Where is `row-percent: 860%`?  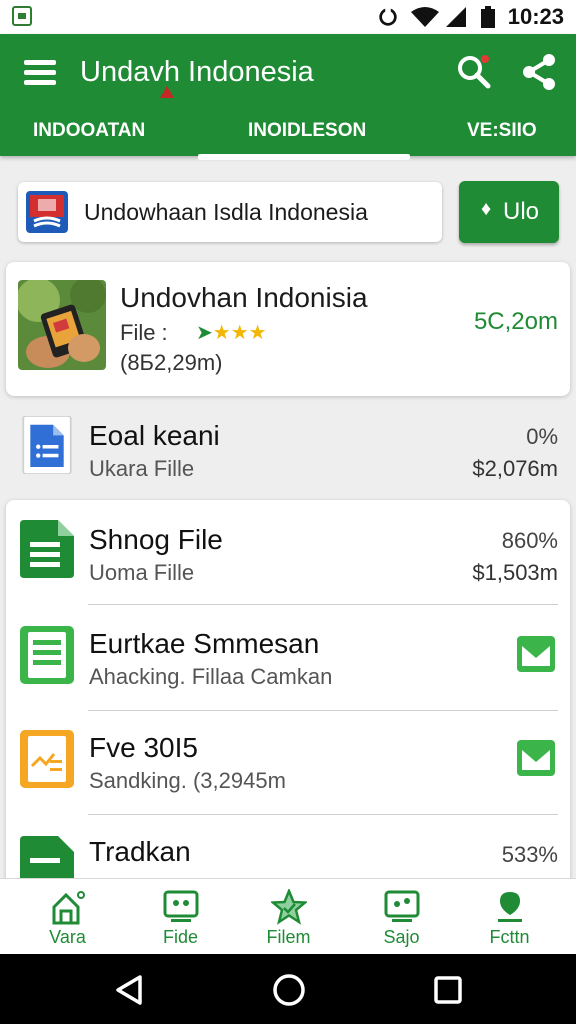
row-percent: 860% is located at coordinates (529, 540).